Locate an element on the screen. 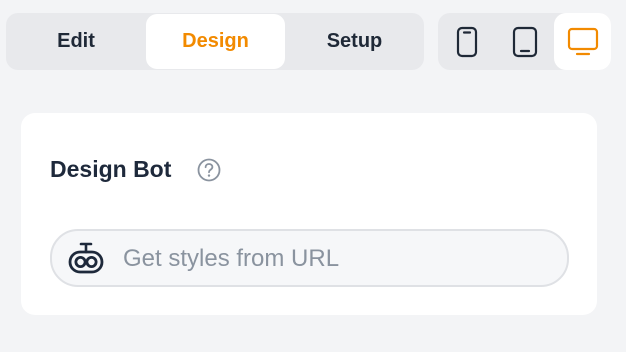 The height and width of the screenshot is (352, 626). device-phone-button is located at coordinates (466, 41).